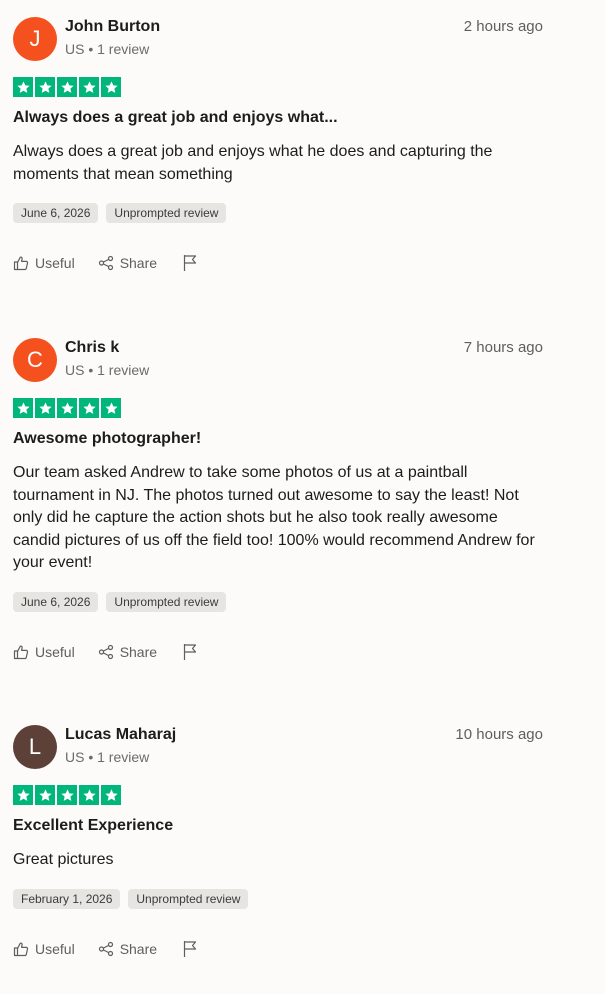  Describe the element at coordinates (278, 898) in the screenshot. I see `review-tags: February 1, 2026 Unprompted review` at that location.